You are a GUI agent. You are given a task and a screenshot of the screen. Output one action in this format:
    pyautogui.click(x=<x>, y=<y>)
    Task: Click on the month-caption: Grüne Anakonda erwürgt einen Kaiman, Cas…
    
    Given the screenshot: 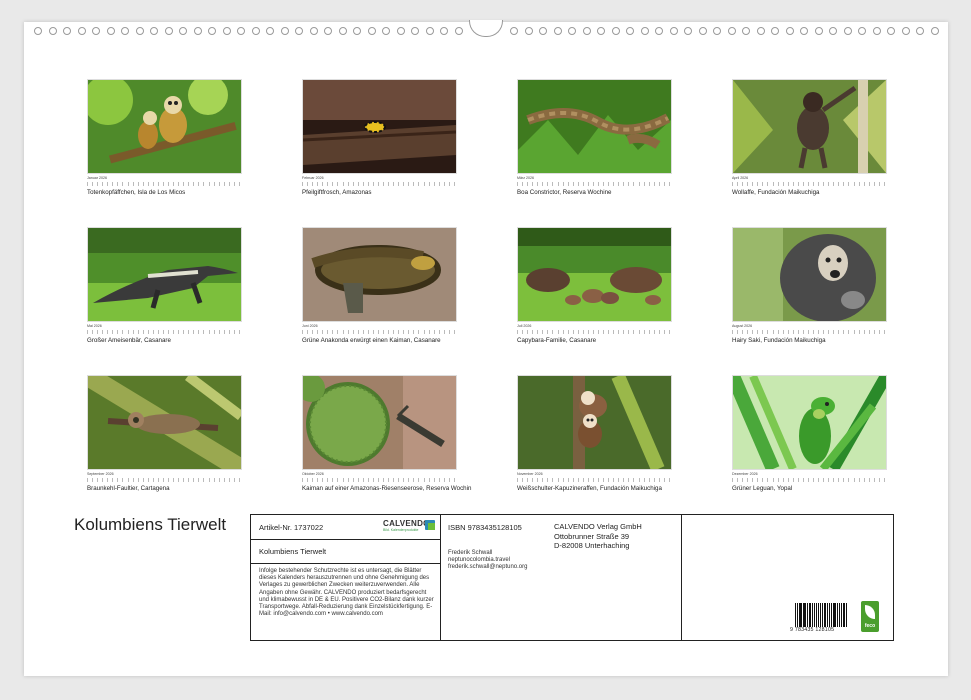 What is the action you would take?
    pyautogui.click(x=371, y=340)
    